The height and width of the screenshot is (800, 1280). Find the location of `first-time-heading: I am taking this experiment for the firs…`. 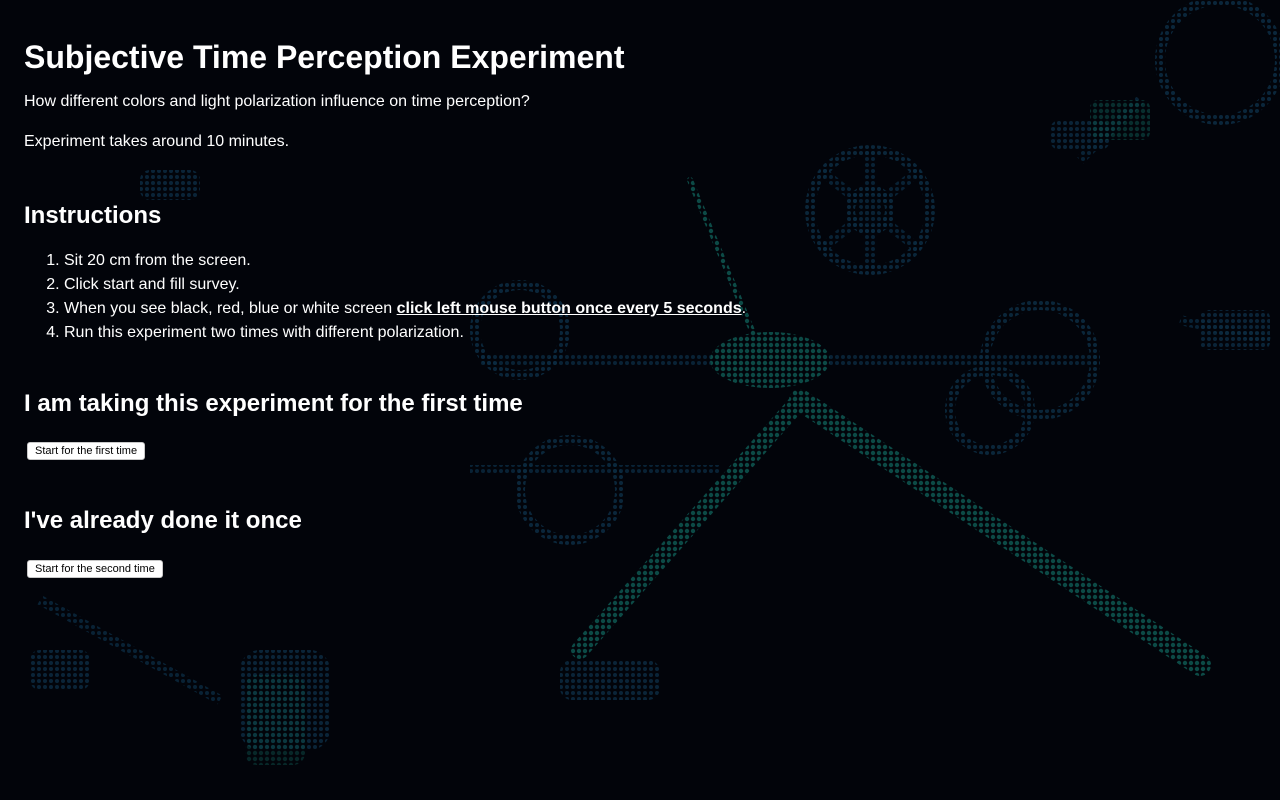

first-time-heading: I am taking this experiment for the firs… is located at coordinates (273, 403).